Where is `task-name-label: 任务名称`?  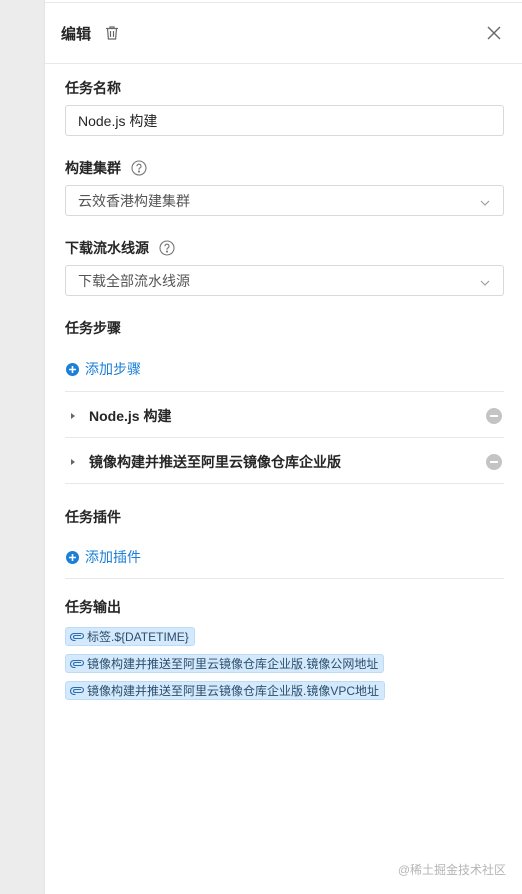 task-name-label: 任务名称 is located at coordinates (93, 88).